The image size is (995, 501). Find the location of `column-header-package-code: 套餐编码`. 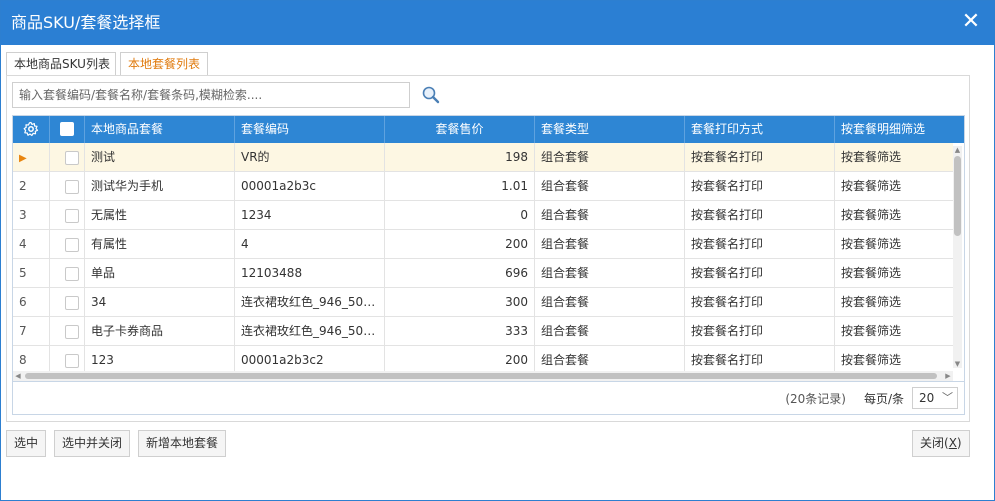

column-header-package-code: 套餐编码 is located at coordinates (310, 129).